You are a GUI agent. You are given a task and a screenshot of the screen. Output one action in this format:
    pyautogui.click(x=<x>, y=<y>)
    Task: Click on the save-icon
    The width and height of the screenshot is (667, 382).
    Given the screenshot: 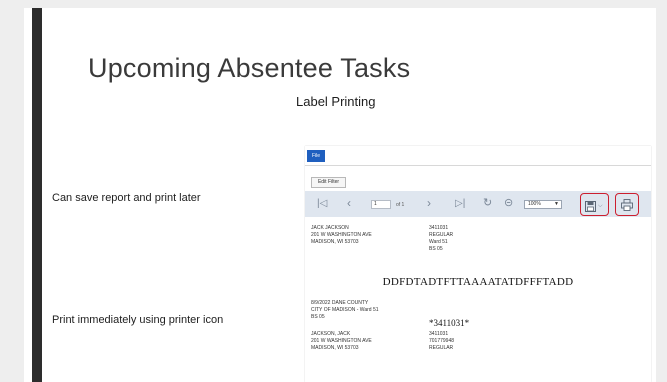 What is the action you would take?
    pyautogui.click(x=590, y=208)
    